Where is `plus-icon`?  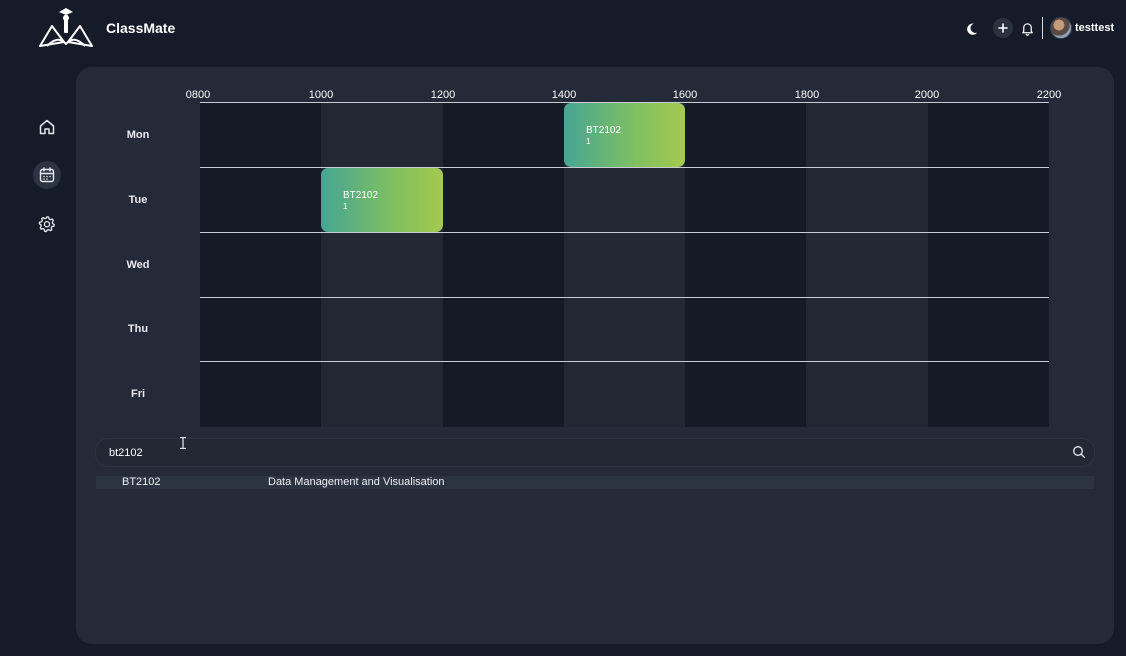
plus-icon is located at coordinates (1003, 28).